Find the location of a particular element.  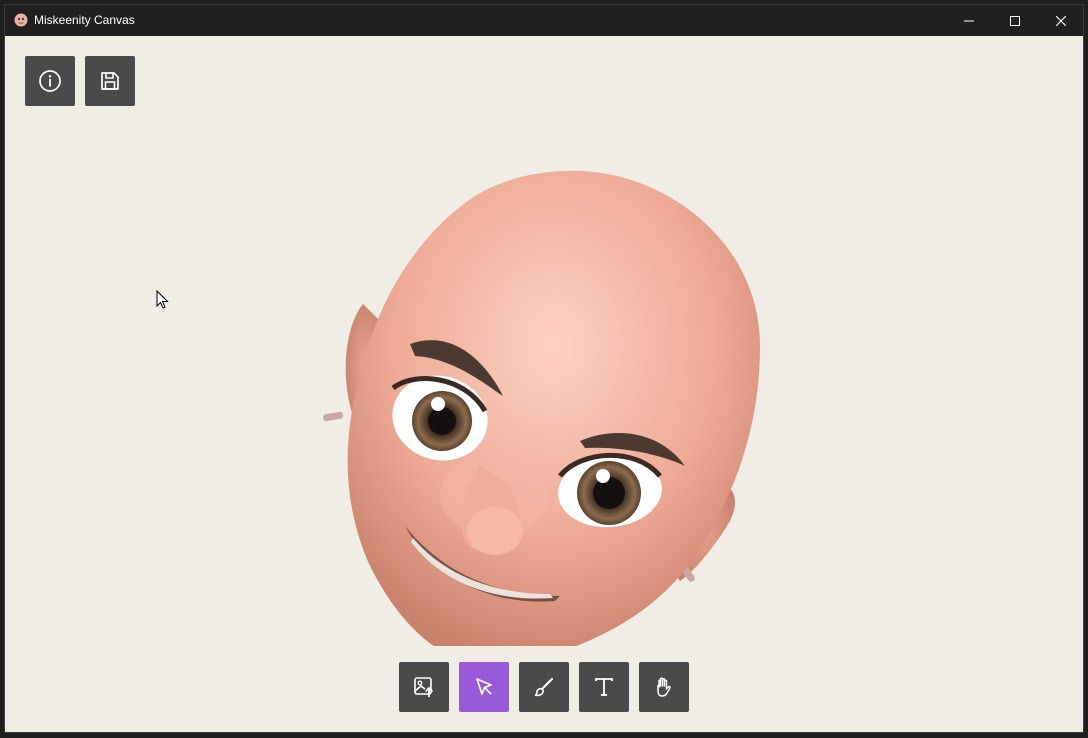

info-button is located at coordinates (50, 81).